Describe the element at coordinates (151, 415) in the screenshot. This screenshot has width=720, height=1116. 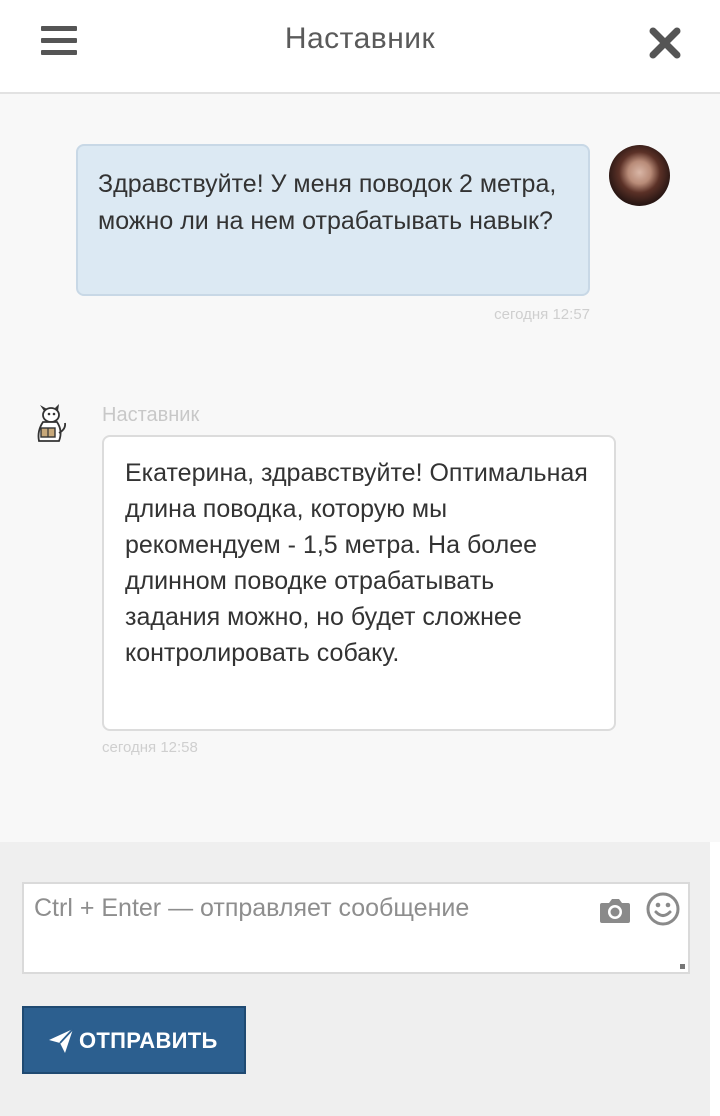
I see `mentor-name-label: Наставник` at that location.